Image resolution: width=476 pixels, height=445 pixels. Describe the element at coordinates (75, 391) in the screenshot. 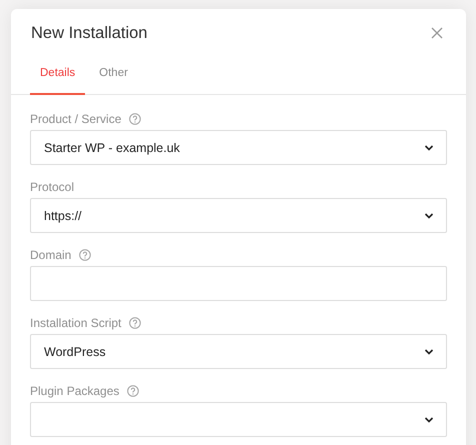

I see `field-label: Plugin Packages` at that location.